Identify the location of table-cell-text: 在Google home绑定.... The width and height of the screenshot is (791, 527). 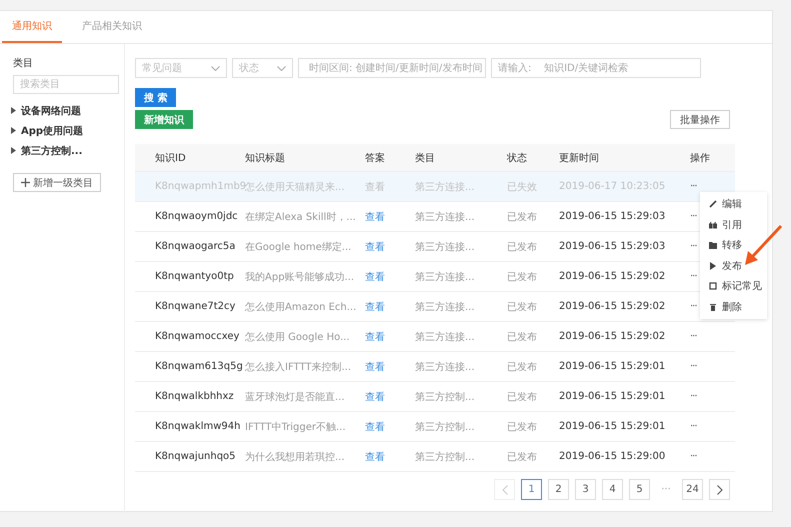
(298, 247).